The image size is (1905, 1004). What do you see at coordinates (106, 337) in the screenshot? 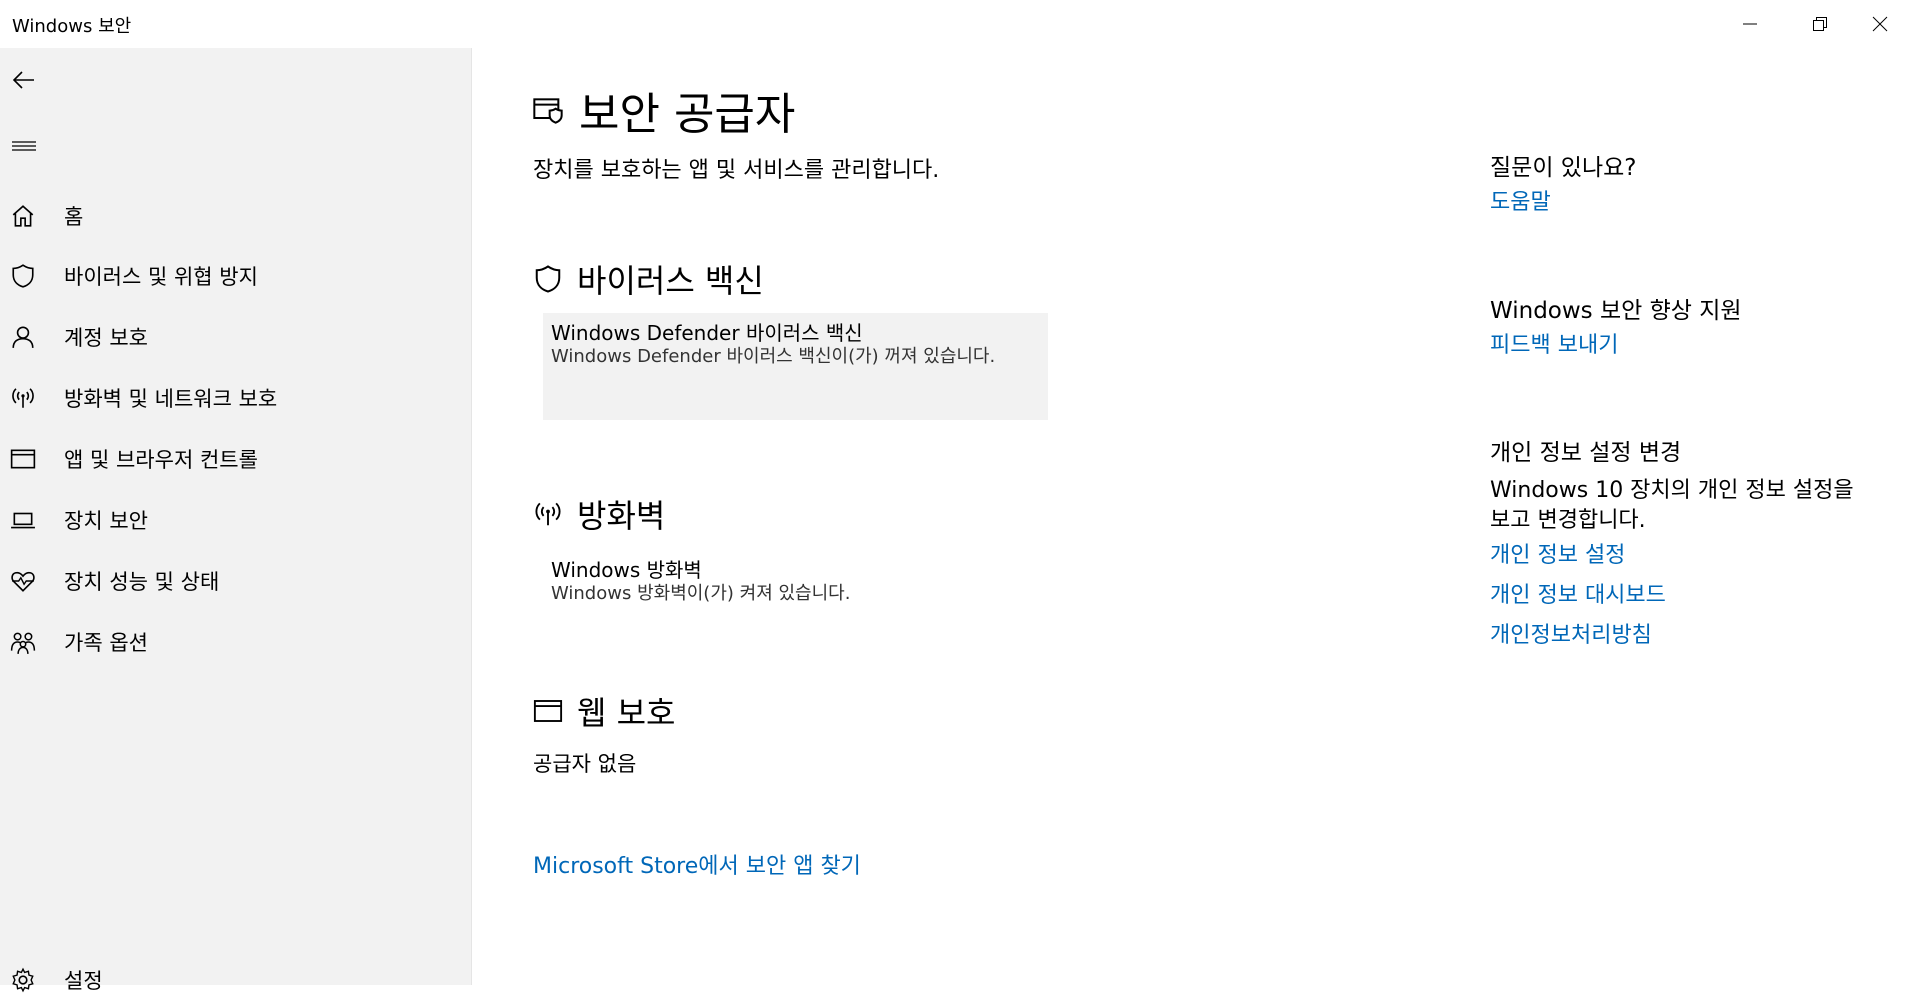
I see `sidebar-item-label: 계정 보호` at bounding box center [106, 337].